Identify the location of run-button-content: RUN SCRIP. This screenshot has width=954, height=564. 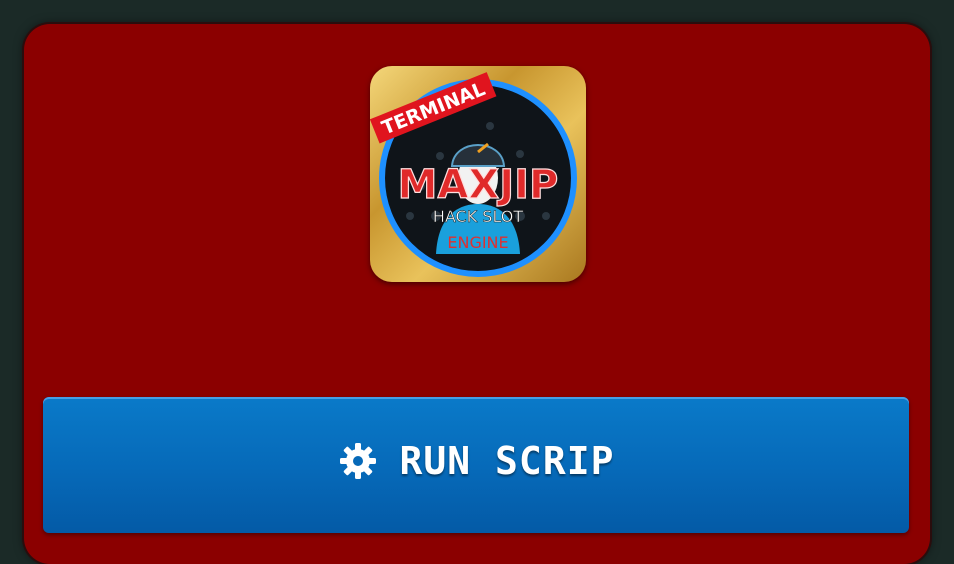
(476, 461).